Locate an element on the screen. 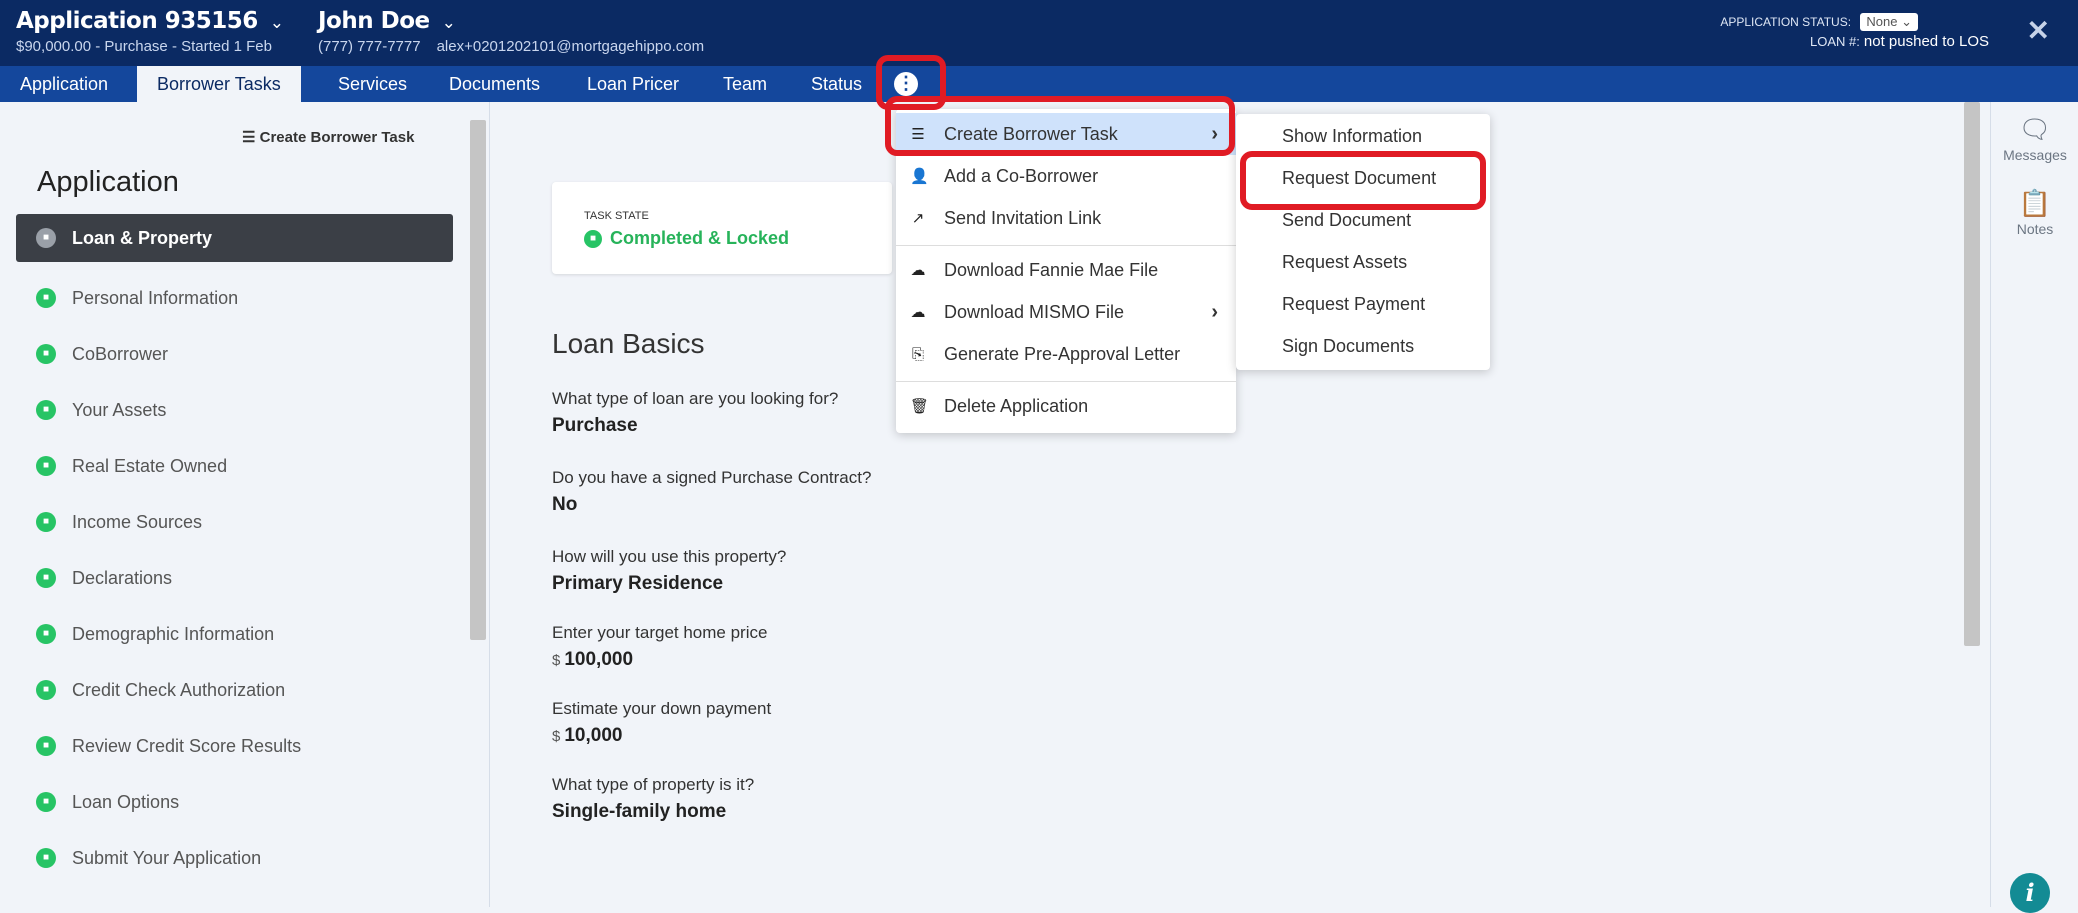  tab-documents: Documents is located at coordinates (494, 84).